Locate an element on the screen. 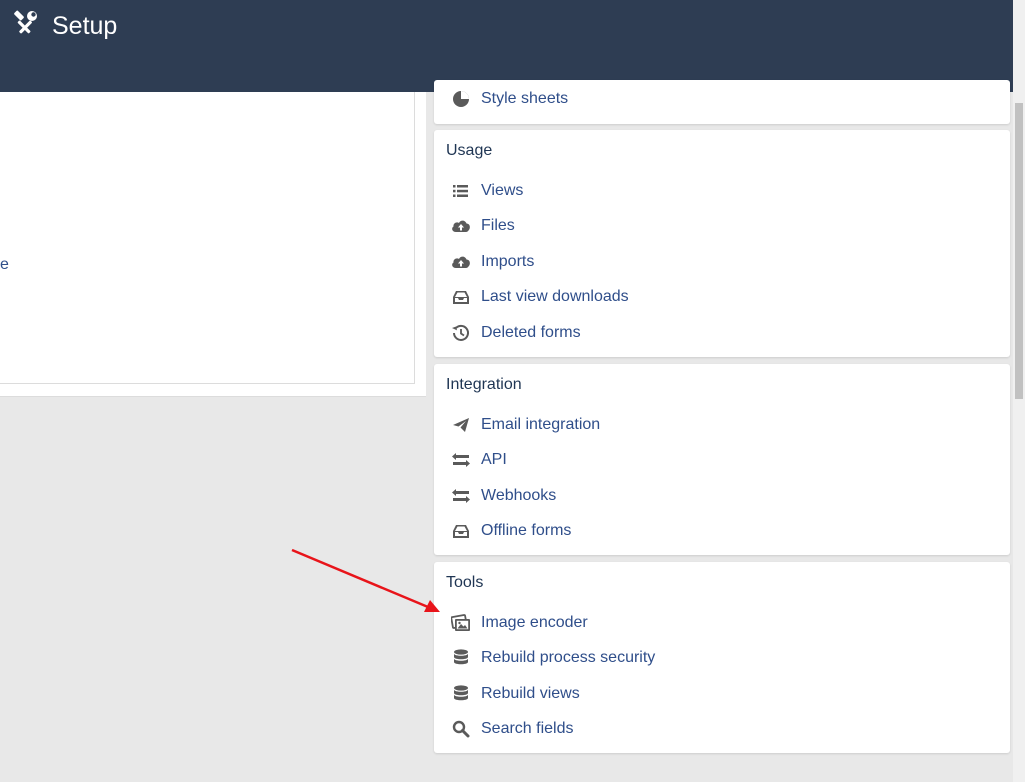 This screenshot has width=1025, height=782. list-icon is located at coordinates (461, 191).